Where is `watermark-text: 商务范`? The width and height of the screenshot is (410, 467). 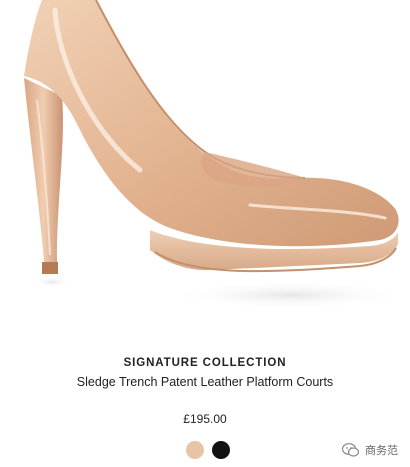 watermark-text: 商务范 is located at coordinates (381, 451).